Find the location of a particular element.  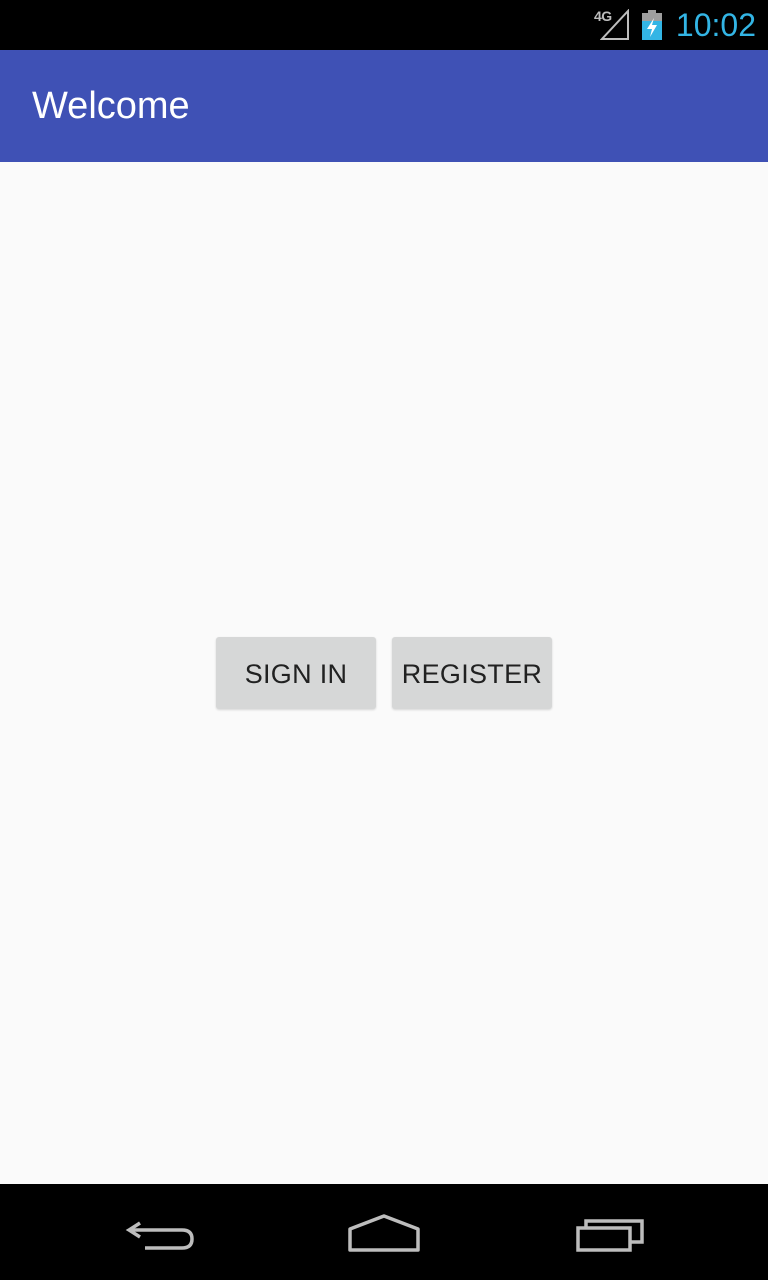

app-title: Welcome is located at coordinates (111, 106).